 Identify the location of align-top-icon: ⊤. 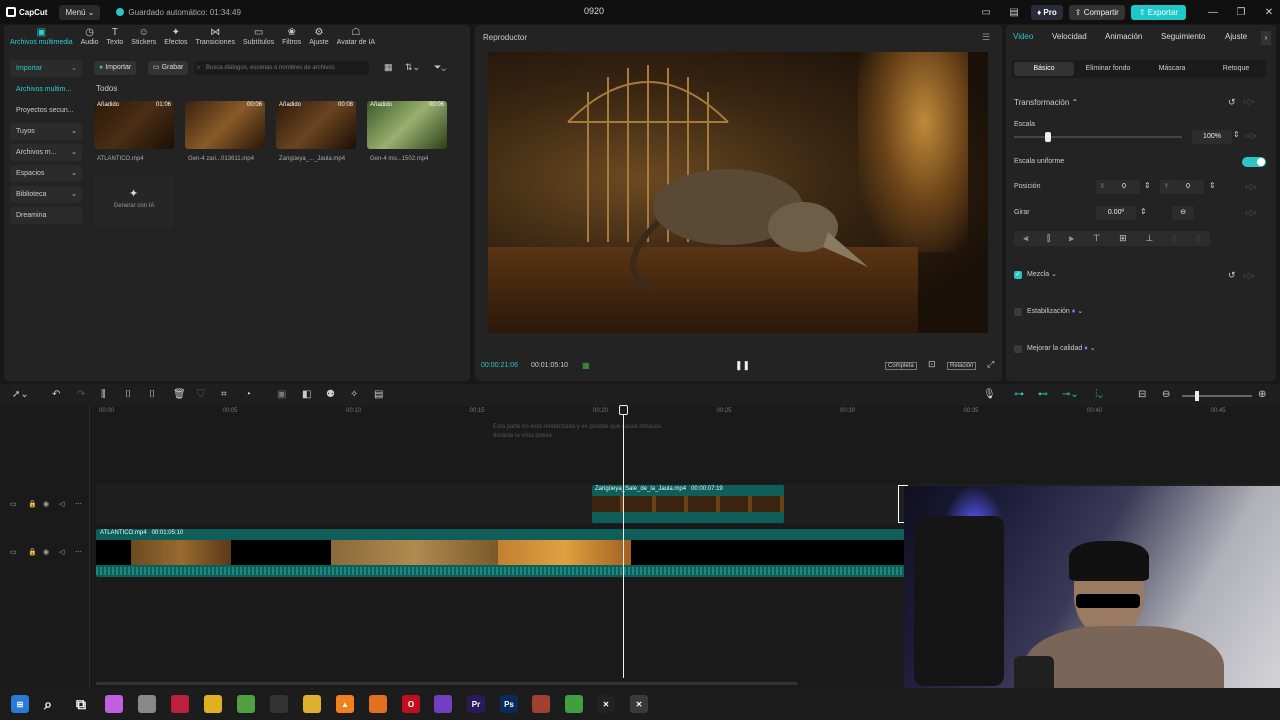
(1097, 238).